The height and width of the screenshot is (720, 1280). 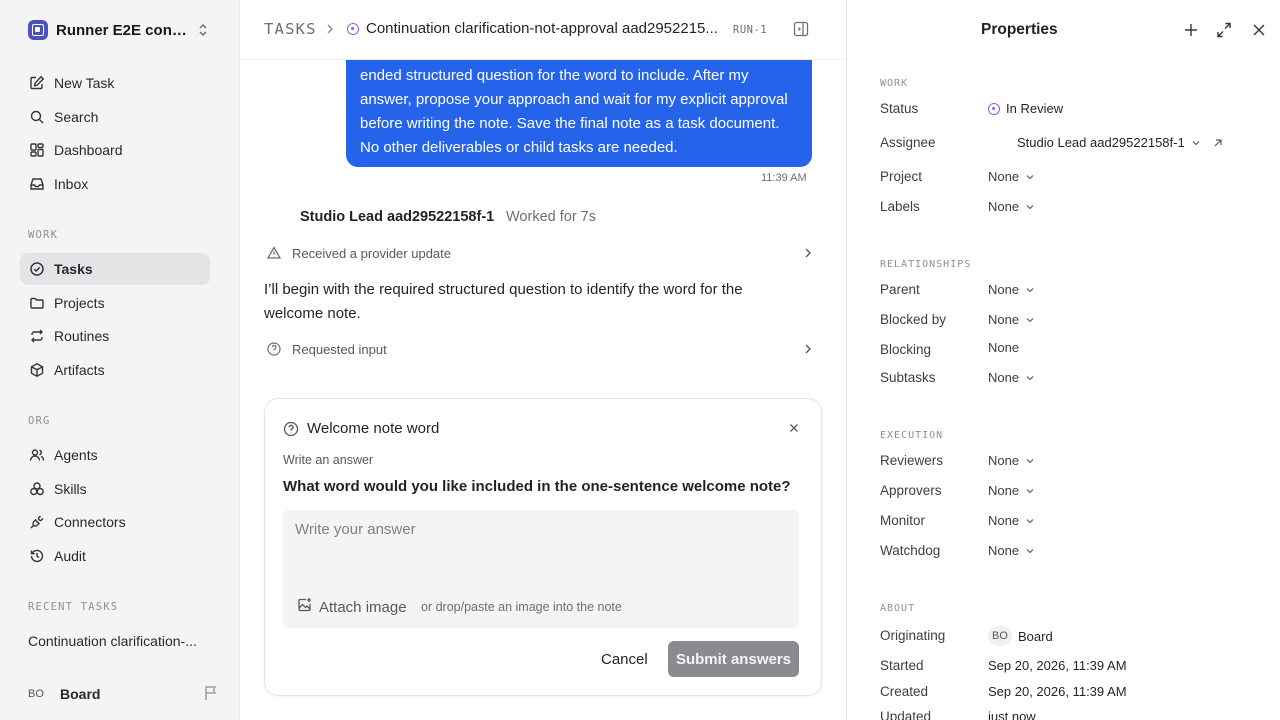 I want to click on section-about: ABOUT, so click(x=898, y=608).